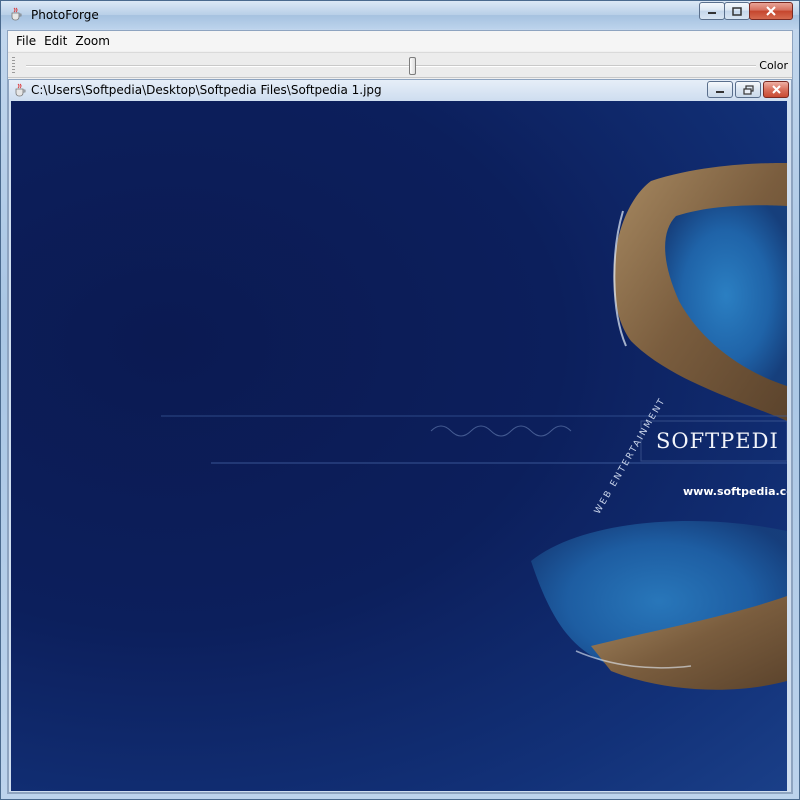  Describe the element at coordinates (735, 491) in the screenshot. I see `image-url-text: www.softpedia.com` at that location.